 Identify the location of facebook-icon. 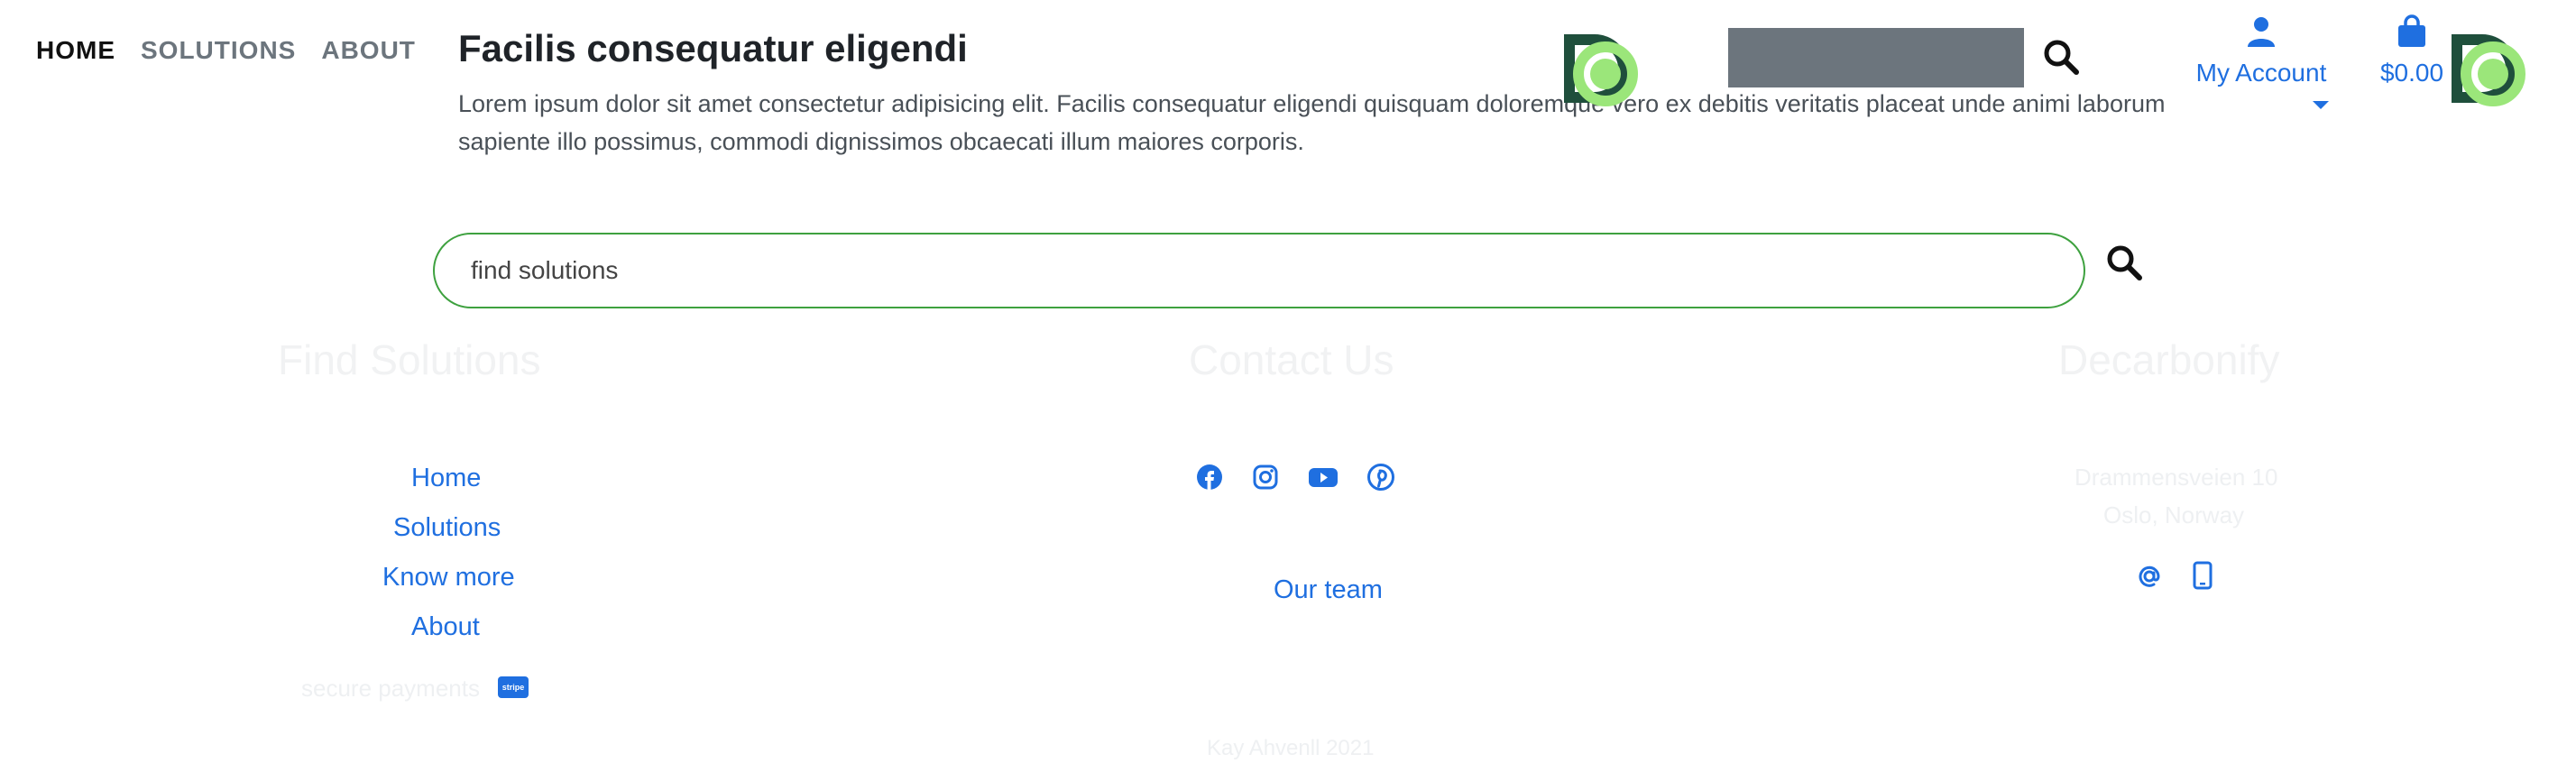
(1210, 478).